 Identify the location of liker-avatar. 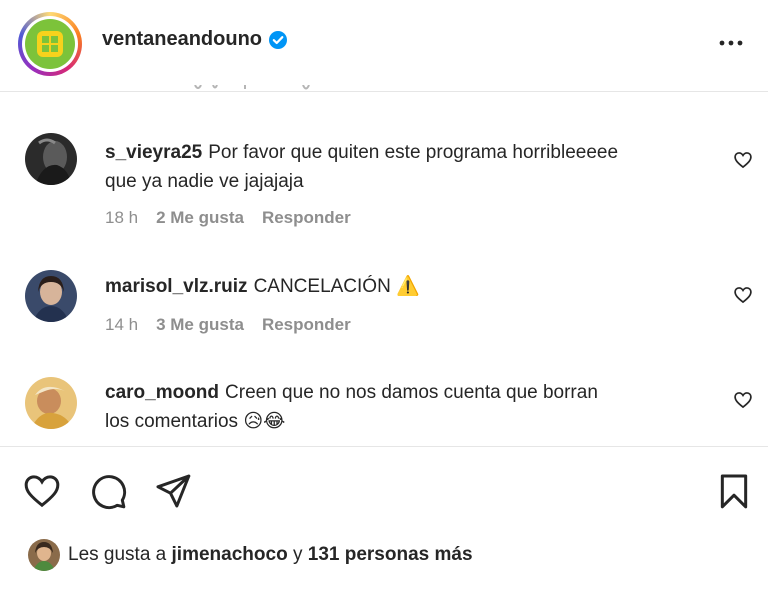
(44, 555).